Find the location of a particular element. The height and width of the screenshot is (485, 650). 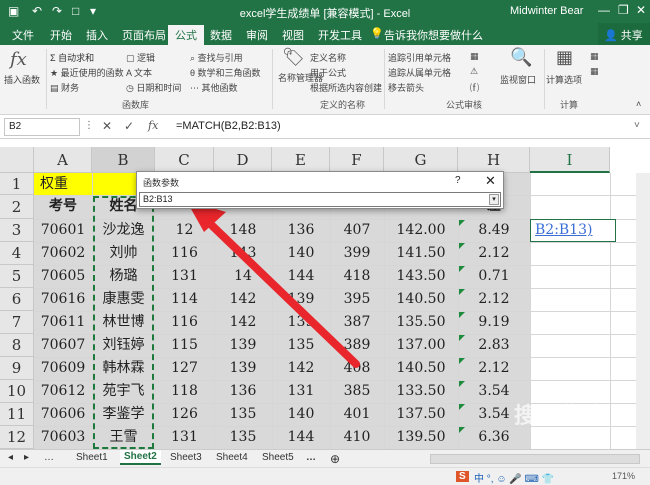

next-sheet-icon: ▸ is located at coordinates (26, 457).